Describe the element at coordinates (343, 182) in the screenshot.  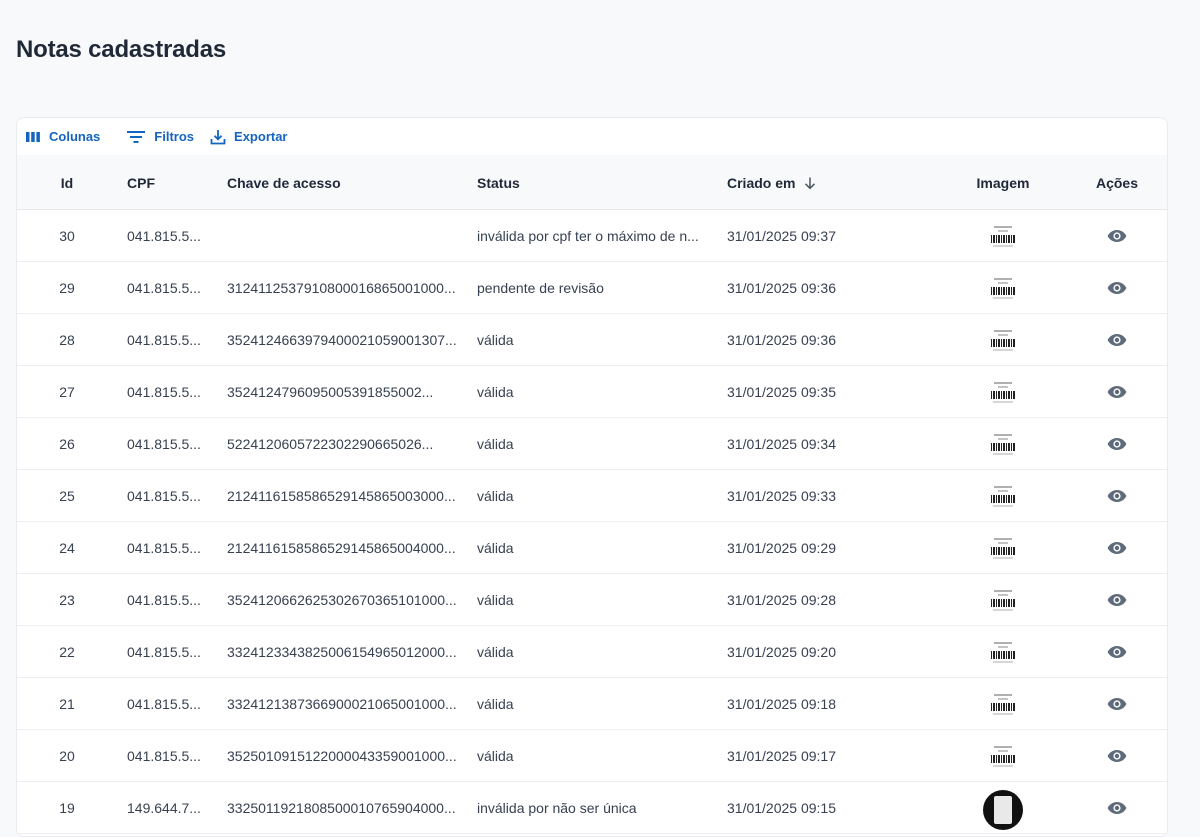
I see `column-header-access-key: Chave de acesso` at that location.